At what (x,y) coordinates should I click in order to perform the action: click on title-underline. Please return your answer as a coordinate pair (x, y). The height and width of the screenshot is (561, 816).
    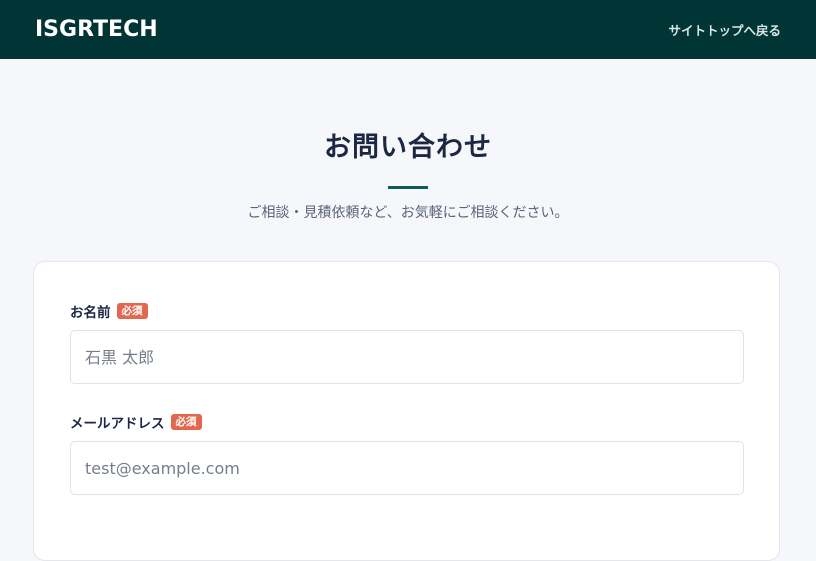
    Looking at the image, I should click on (408, 187).